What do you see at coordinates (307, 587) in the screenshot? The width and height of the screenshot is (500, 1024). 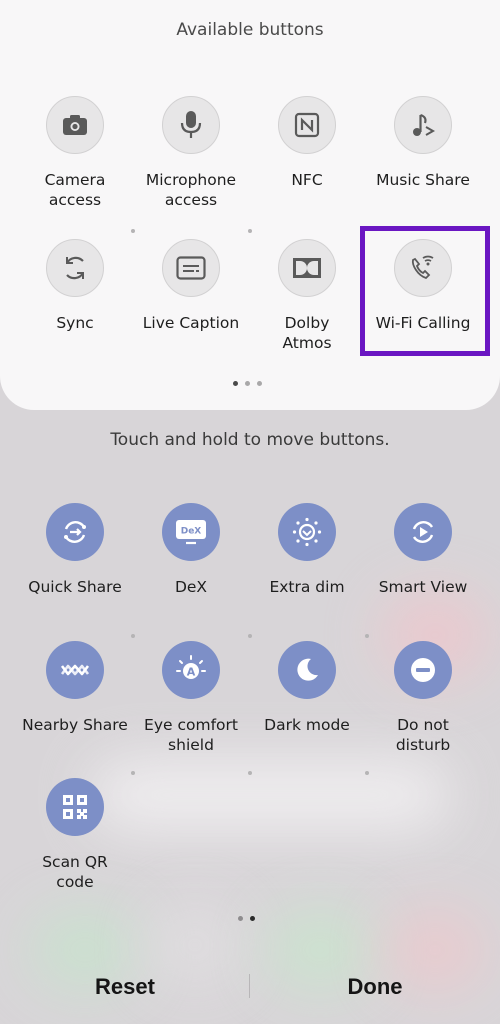 I see `tile-label: Extra dim` at bounding box center [307, 587].